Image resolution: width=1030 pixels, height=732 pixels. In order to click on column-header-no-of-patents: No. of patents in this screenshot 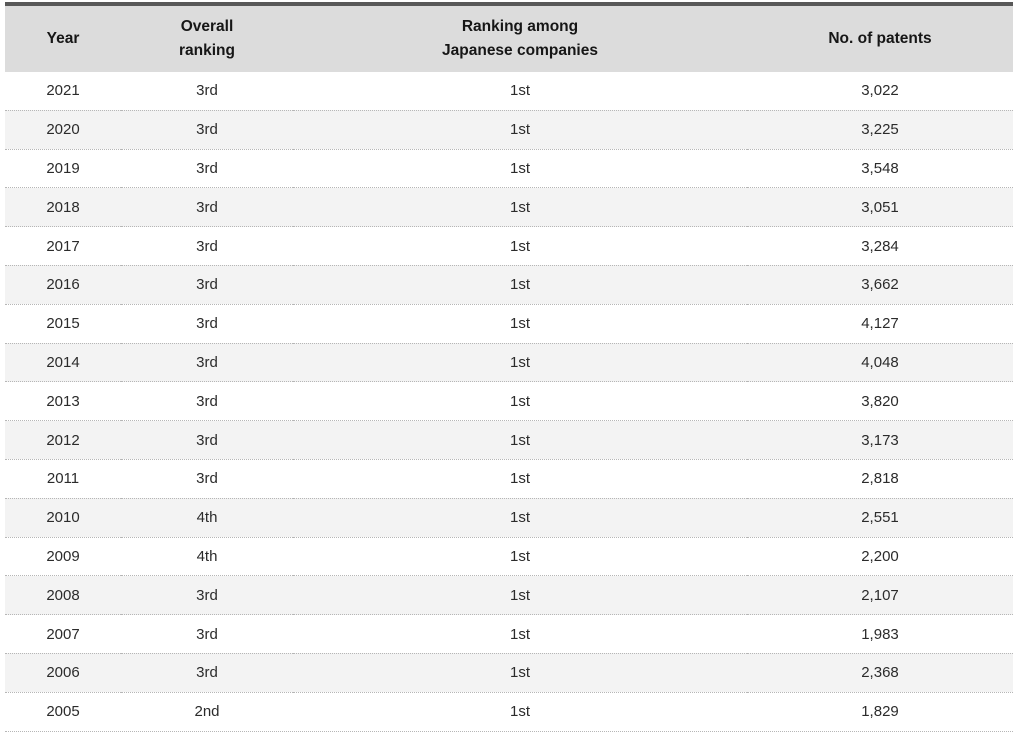, I will do `click(880, 39)`.